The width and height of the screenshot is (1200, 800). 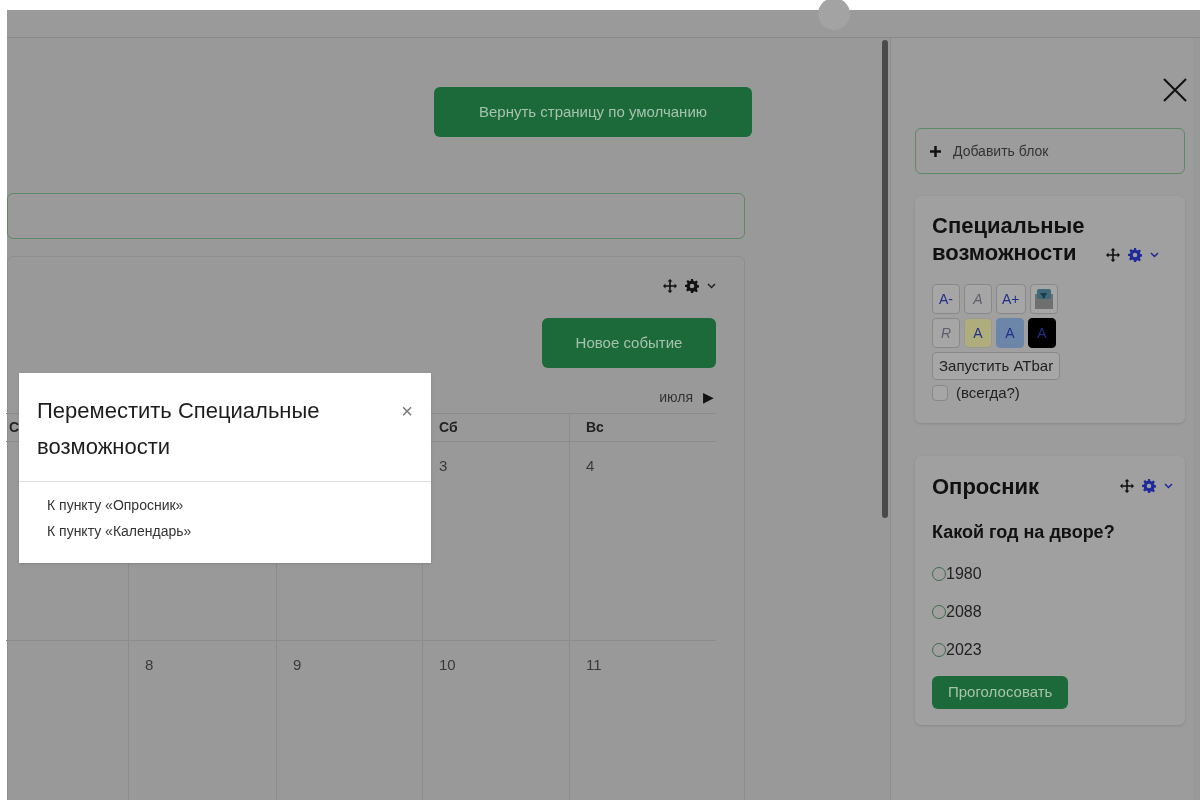 What do you see at coordinates (1000, 692) in the screenshot?
I see `vote-button: Проголосовать` at bounding box center [1000, 692].